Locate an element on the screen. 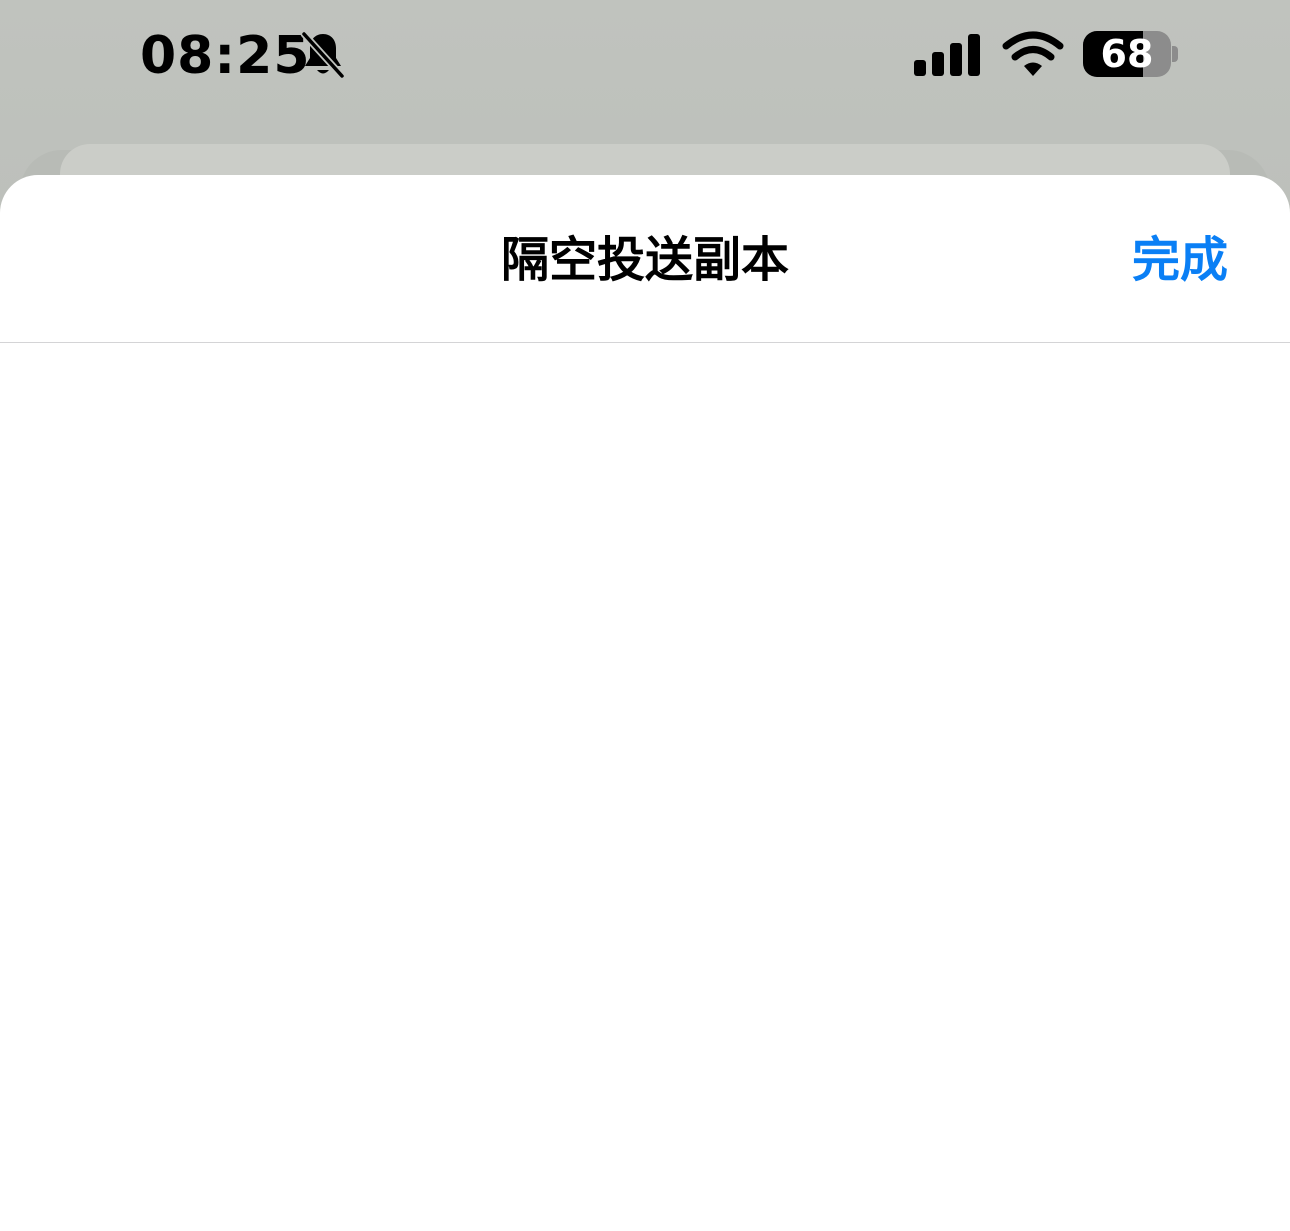 The width and height of the screenshot is (1290, 1231). done-button: 完成 is located at coordinates (1180, 260).